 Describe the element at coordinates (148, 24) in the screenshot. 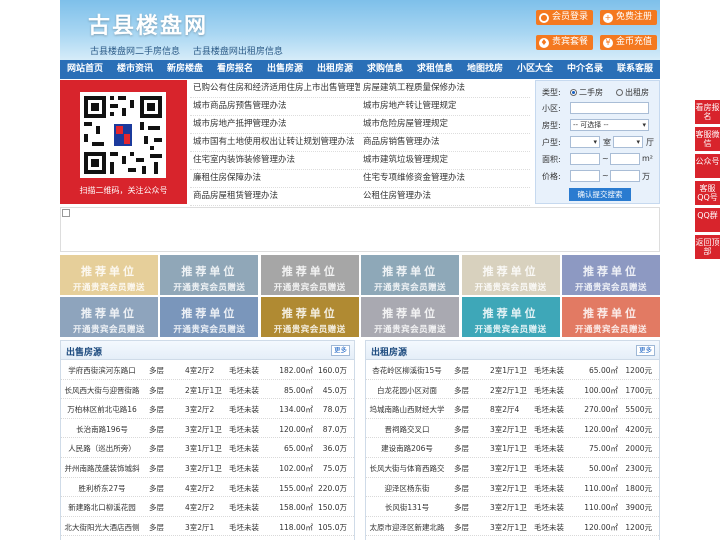

I see `site-logo: 古县楼盘网` at that location.